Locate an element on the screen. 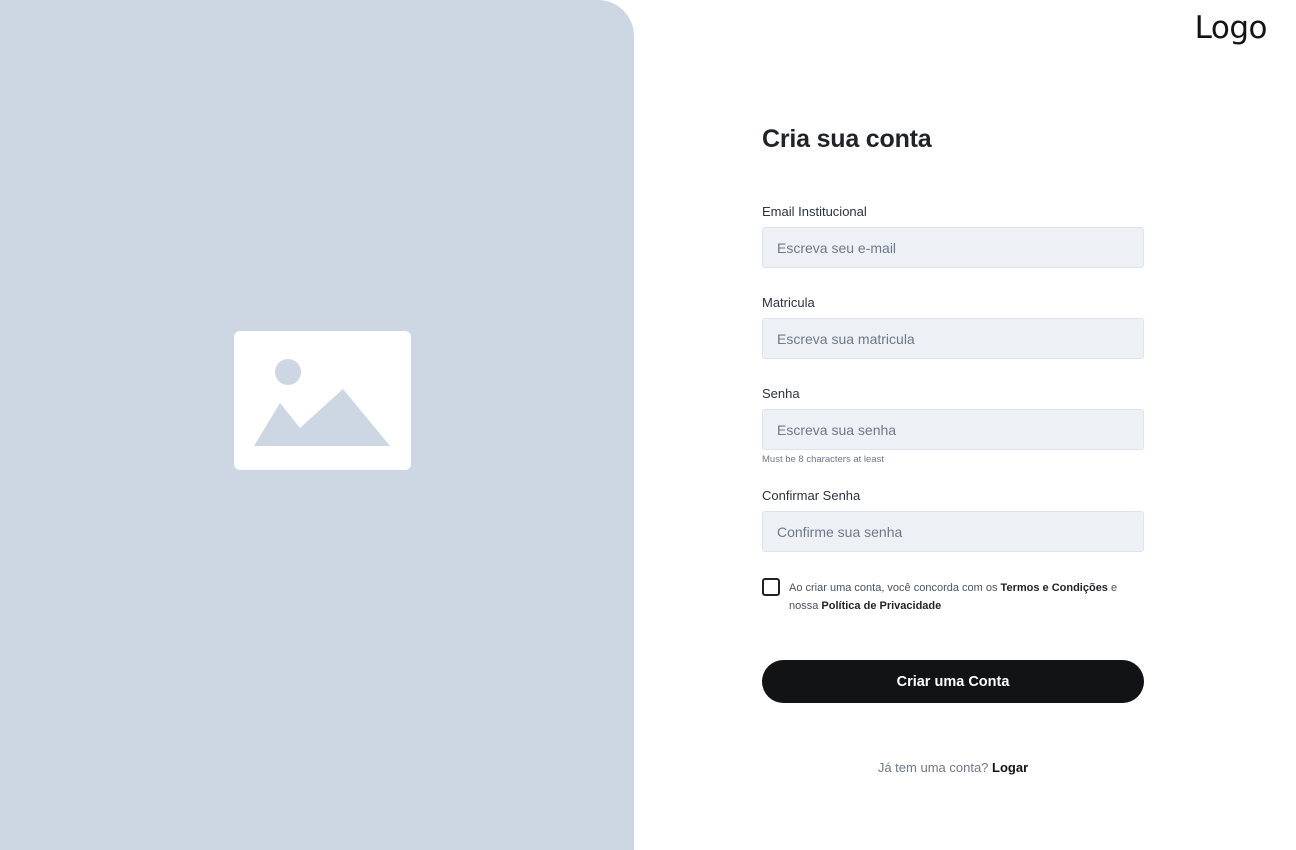 The image size is (1296, 850). image-placeholder-icon is located at coordinates (322, 400).